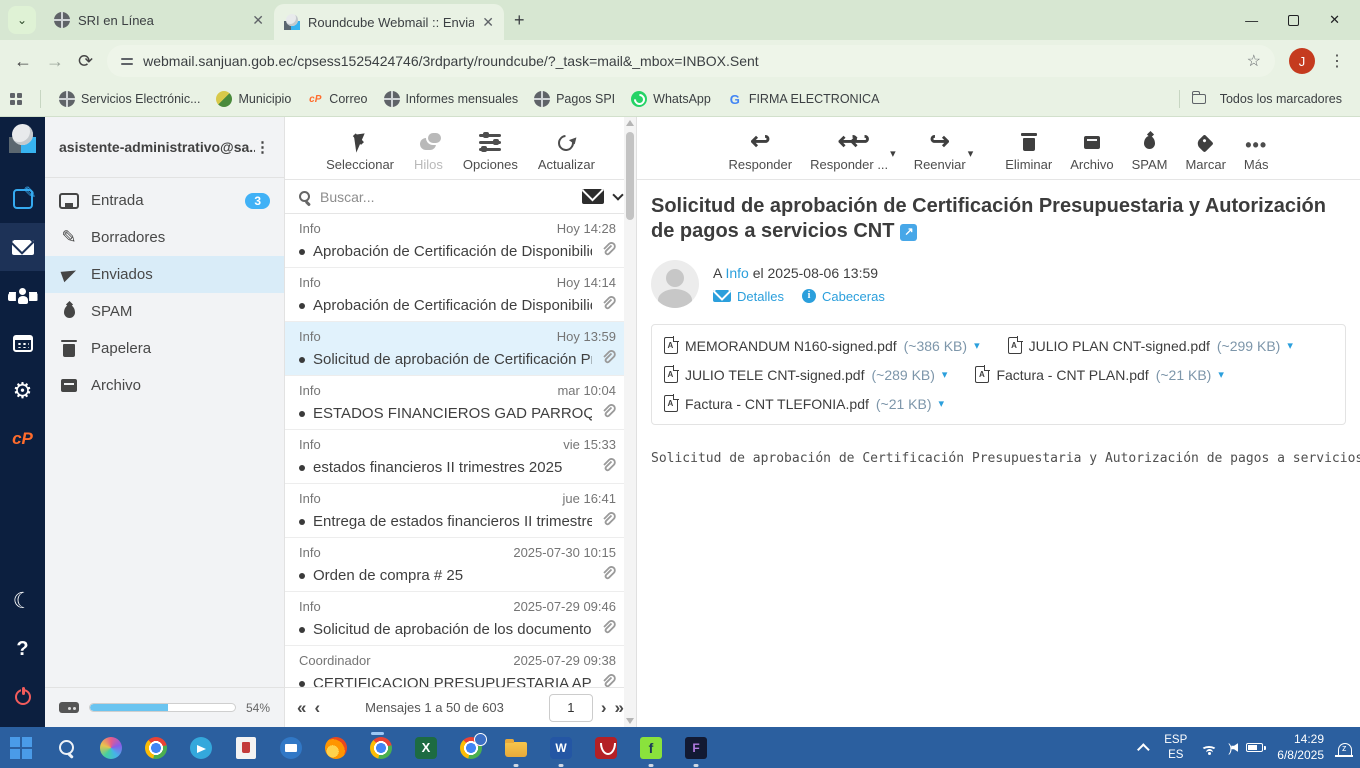  I want to click on settings-nav-button: ⚙, so click(22, 391).